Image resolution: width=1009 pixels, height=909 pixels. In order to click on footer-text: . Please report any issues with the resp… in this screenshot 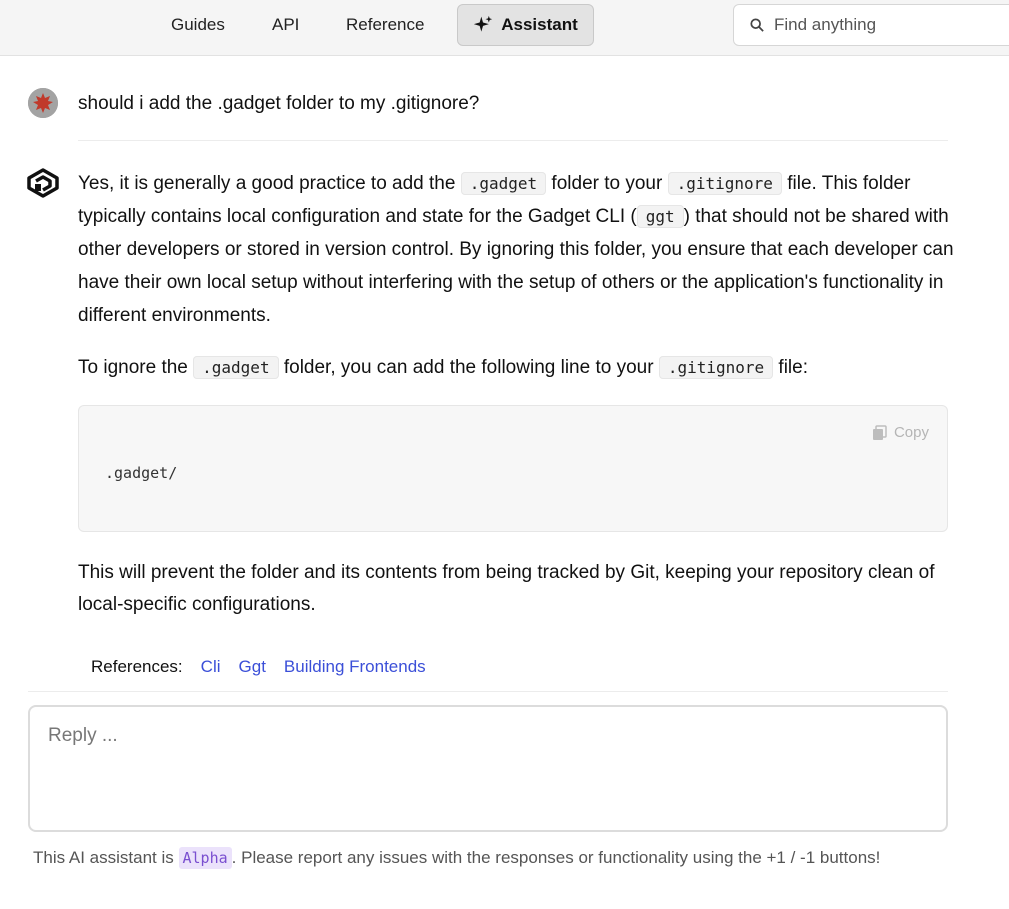, I will do `click(556, 857)`.